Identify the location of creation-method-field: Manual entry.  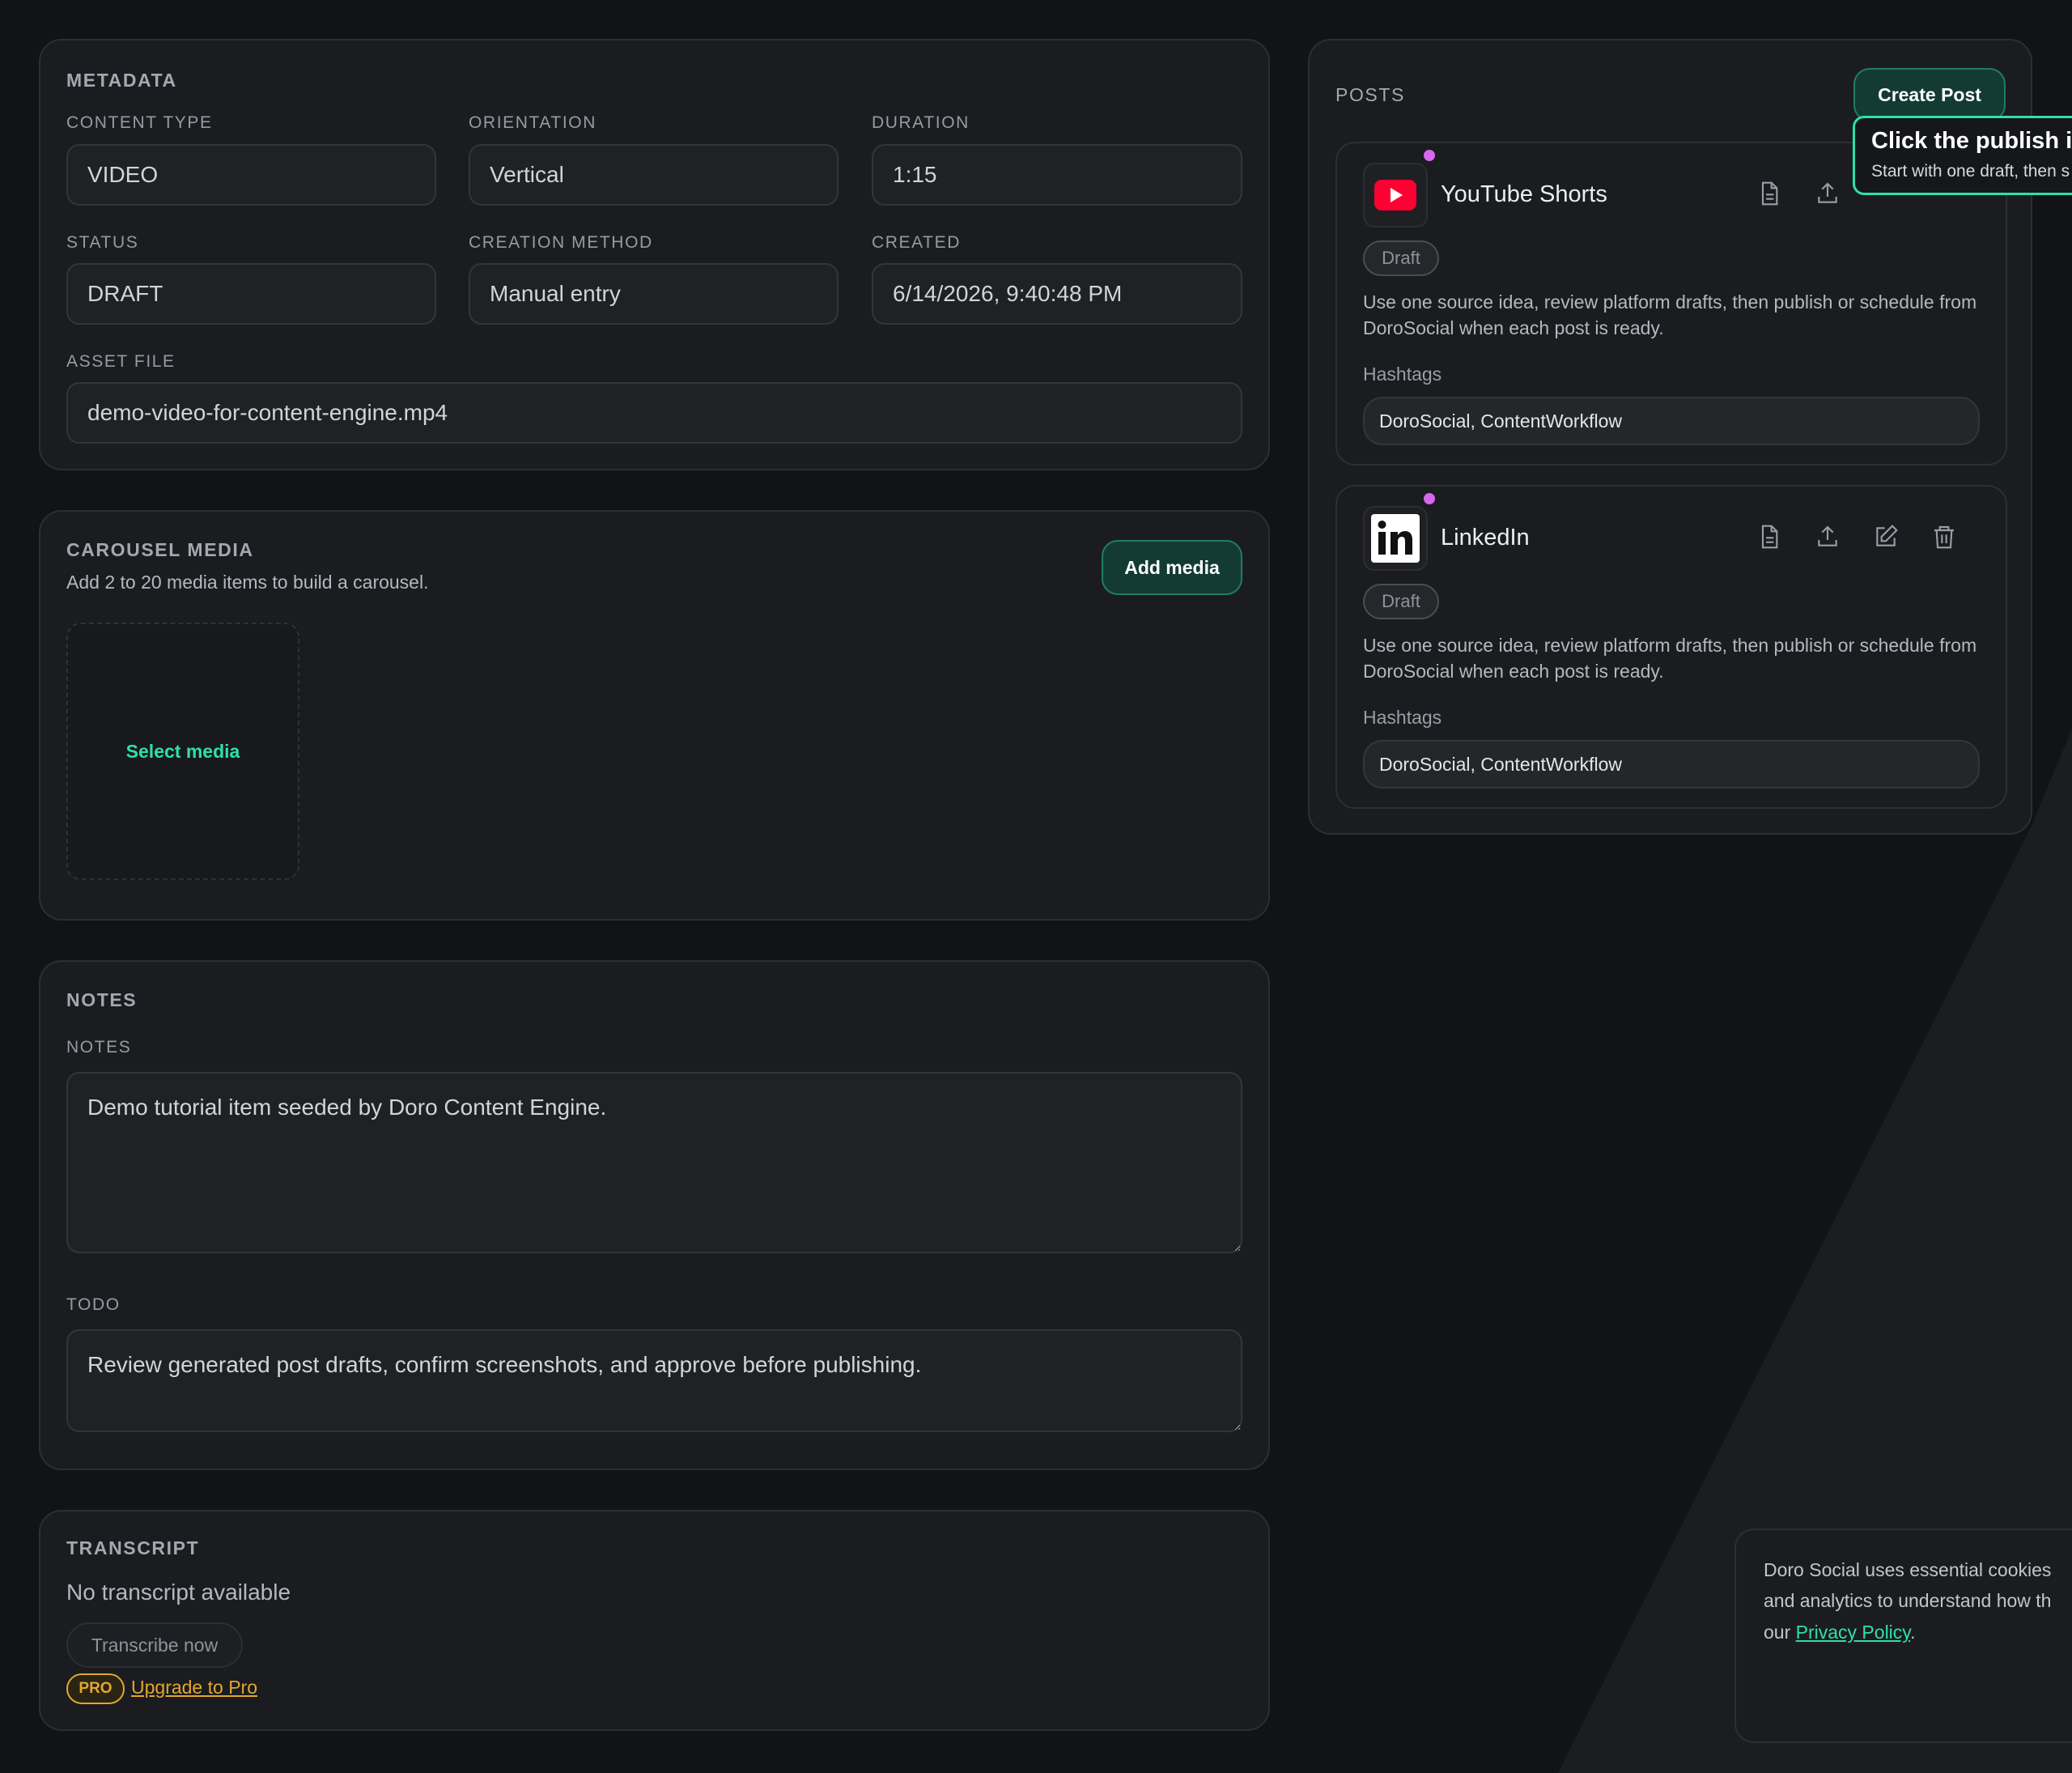
(654, 294).